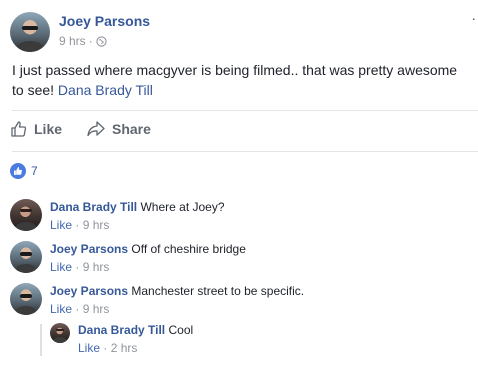 Image resolution: width=478 pixels, height=367 pixels. I want to click on comment-text: Off of cheshire bridge, so click(188, 249).